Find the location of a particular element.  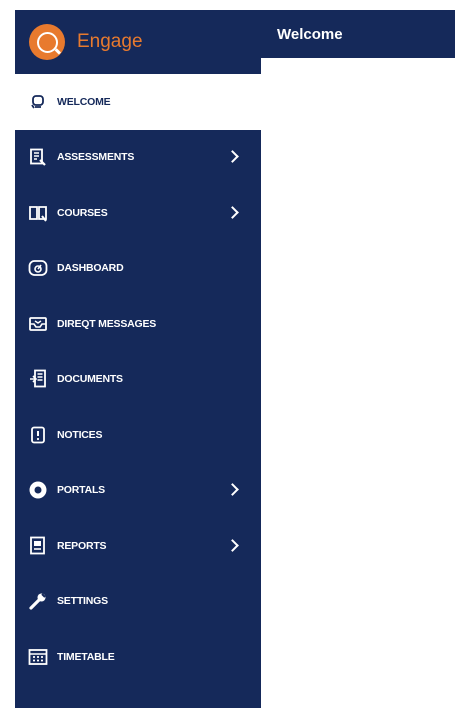

sidebar-item-timetable: TIMETABLE is located at coordinates (138, 657).